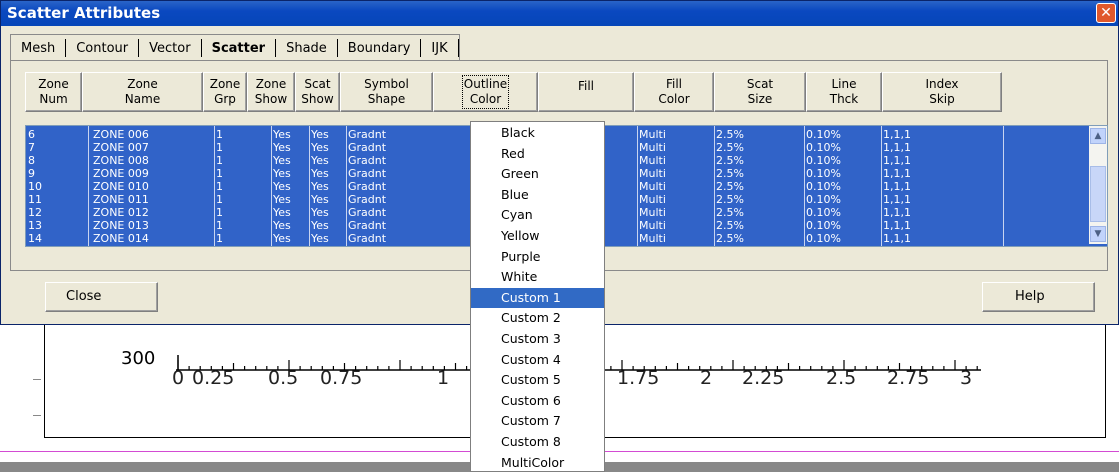 This screenshot has width=1119, height=473. What do you see at coordinates (537, 257) in the screenshot?
I see `color-option-purple: Purple` at bounding box center [537, 257].